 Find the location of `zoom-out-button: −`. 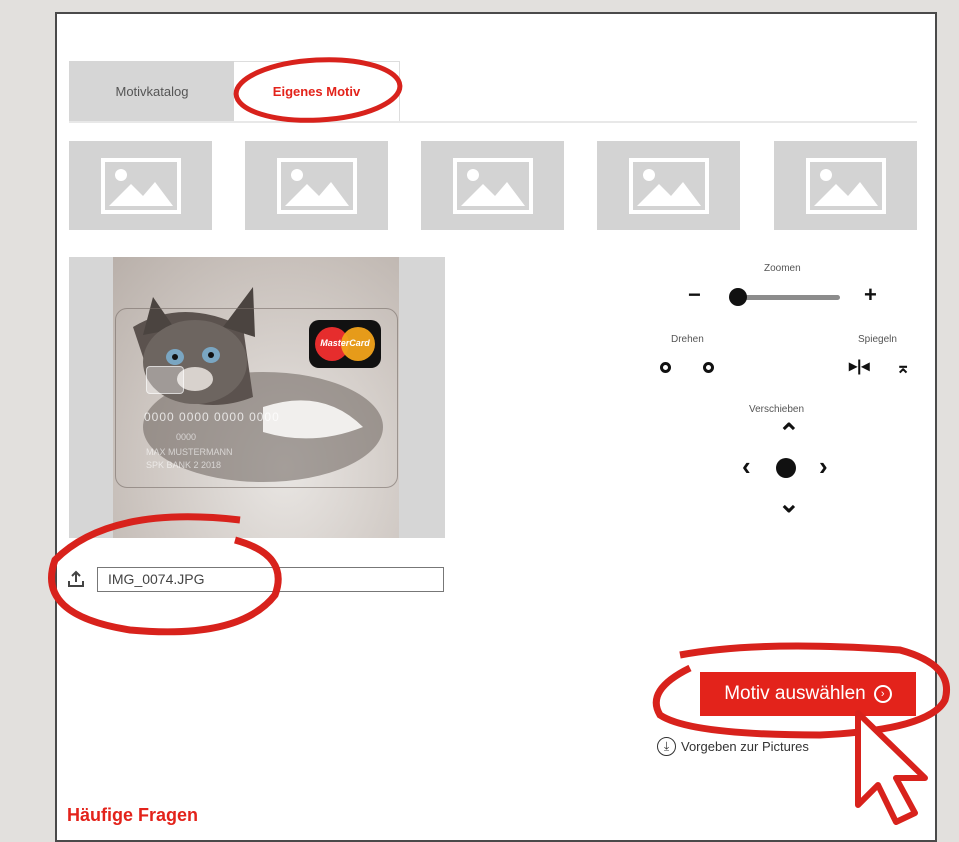

zoom-out-button: − is located at coordinates (694, 295).